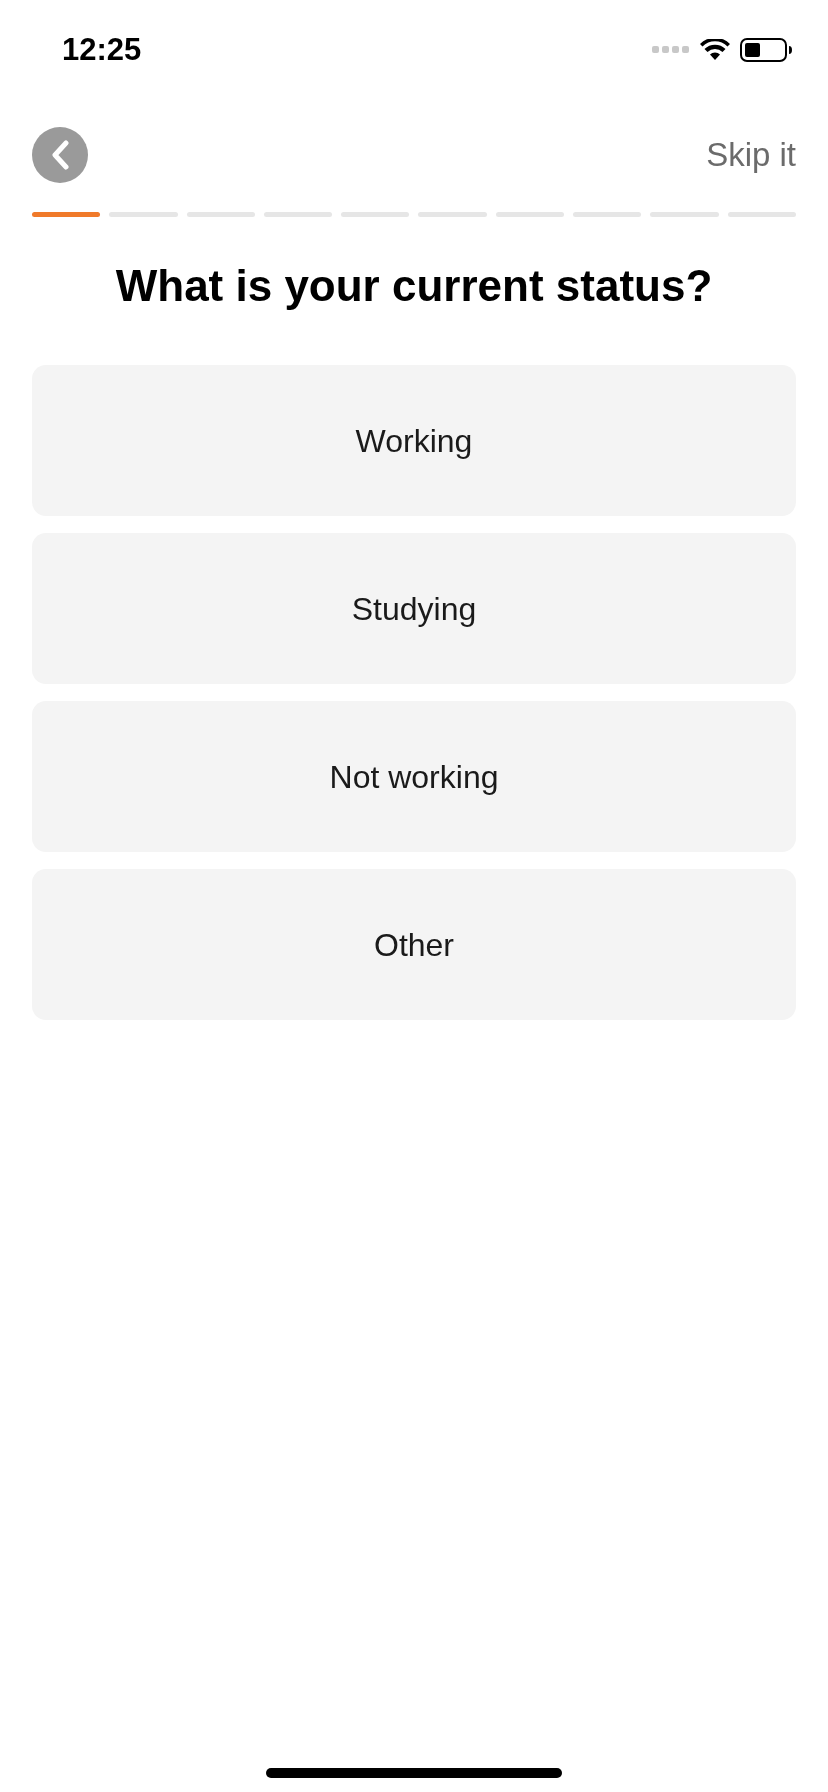 This screenshot has width=828, height=1792. I want to click on wifi-icon, so click(715, 50).